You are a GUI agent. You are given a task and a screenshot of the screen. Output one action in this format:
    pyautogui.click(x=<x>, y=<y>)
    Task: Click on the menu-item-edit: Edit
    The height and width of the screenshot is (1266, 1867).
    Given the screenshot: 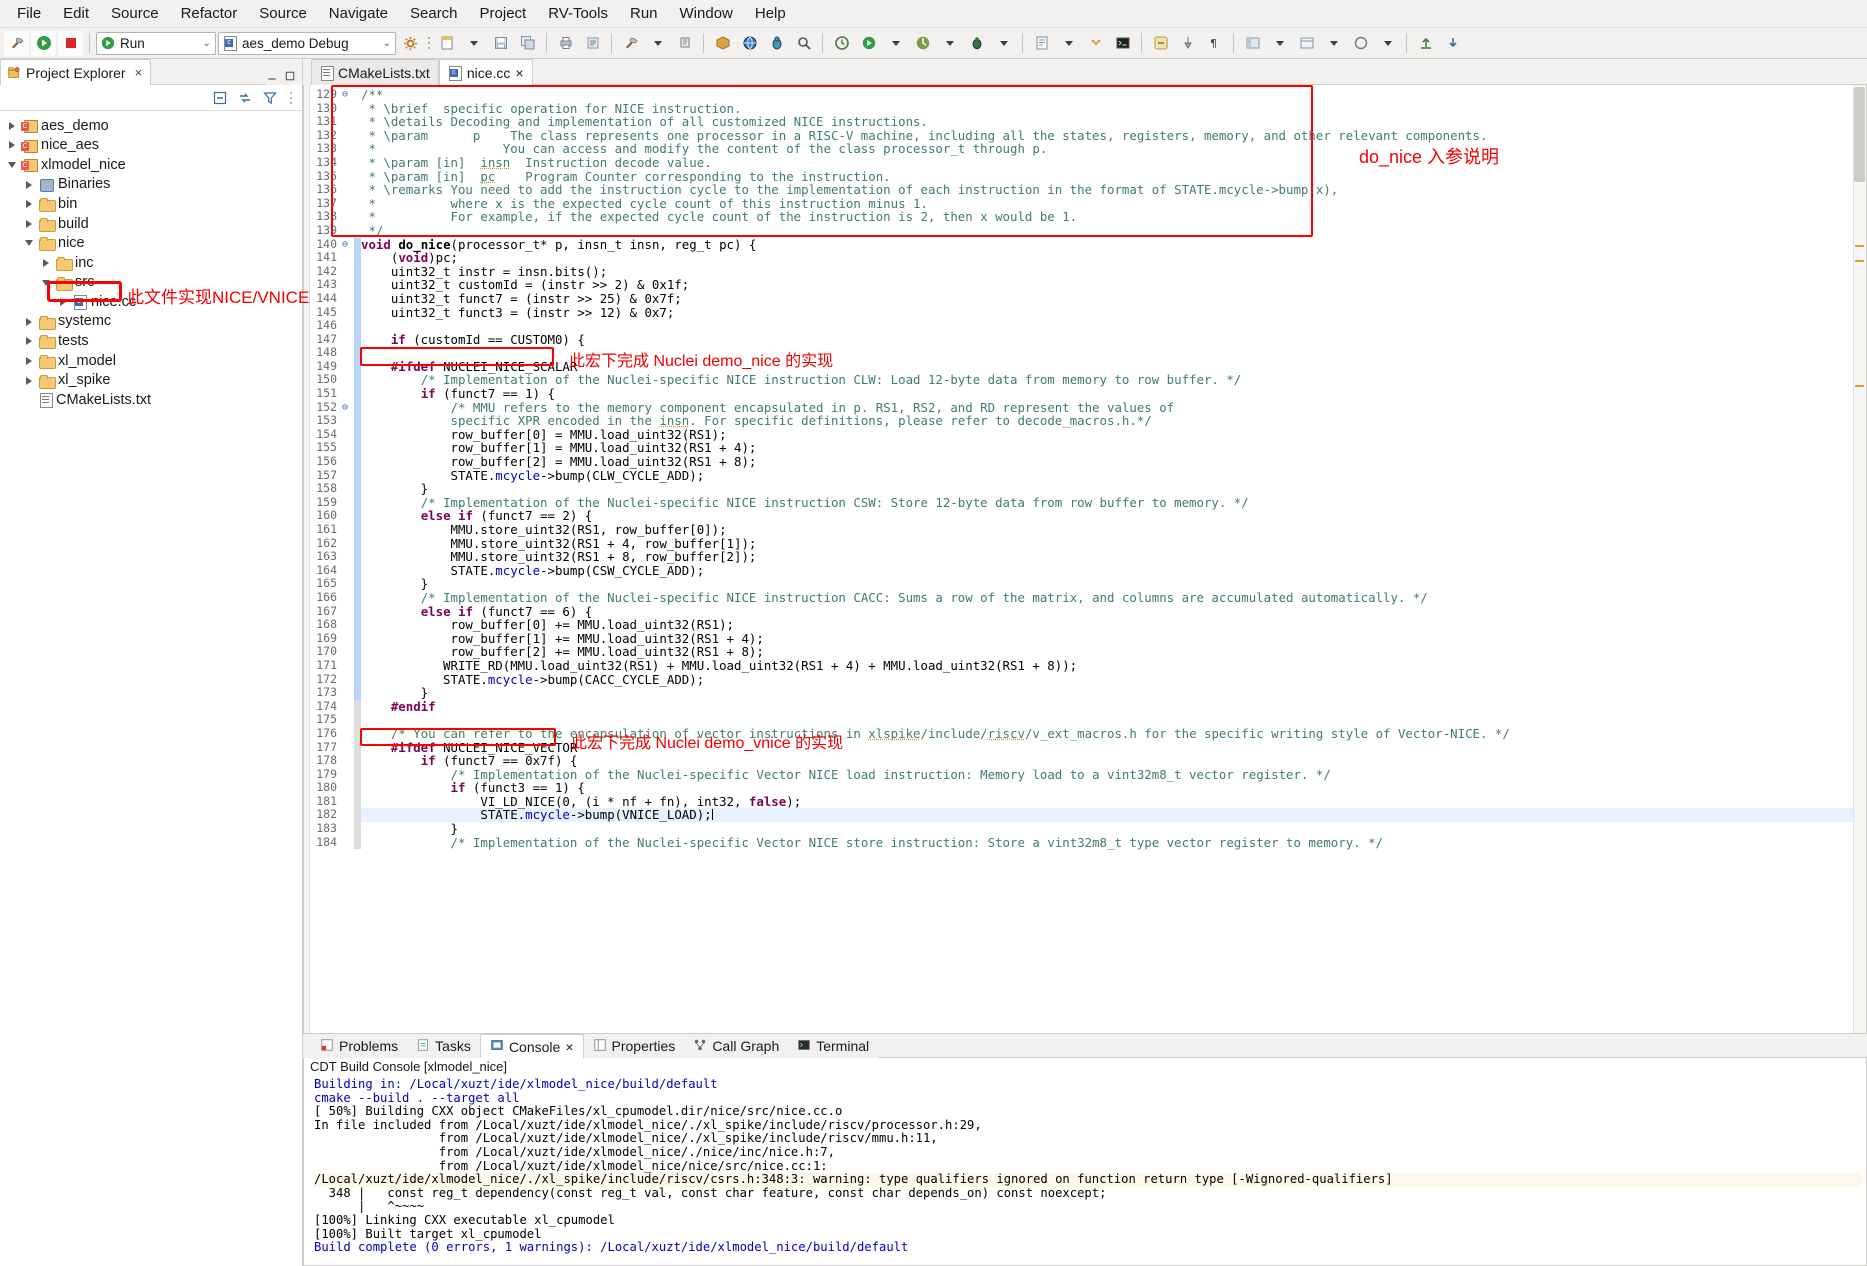 What is the action you would take?
    pyautogui.click(x=76, y=13)
    